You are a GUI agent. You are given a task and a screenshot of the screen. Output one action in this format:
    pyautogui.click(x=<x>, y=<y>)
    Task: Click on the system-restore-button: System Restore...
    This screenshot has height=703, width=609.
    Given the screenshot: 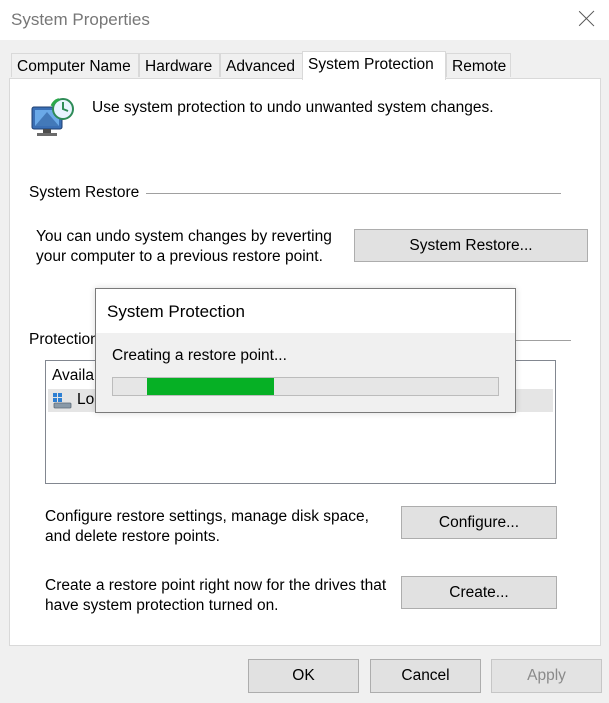 What is the action you would take?
    pyautogui.click(x=471, y=245)
    